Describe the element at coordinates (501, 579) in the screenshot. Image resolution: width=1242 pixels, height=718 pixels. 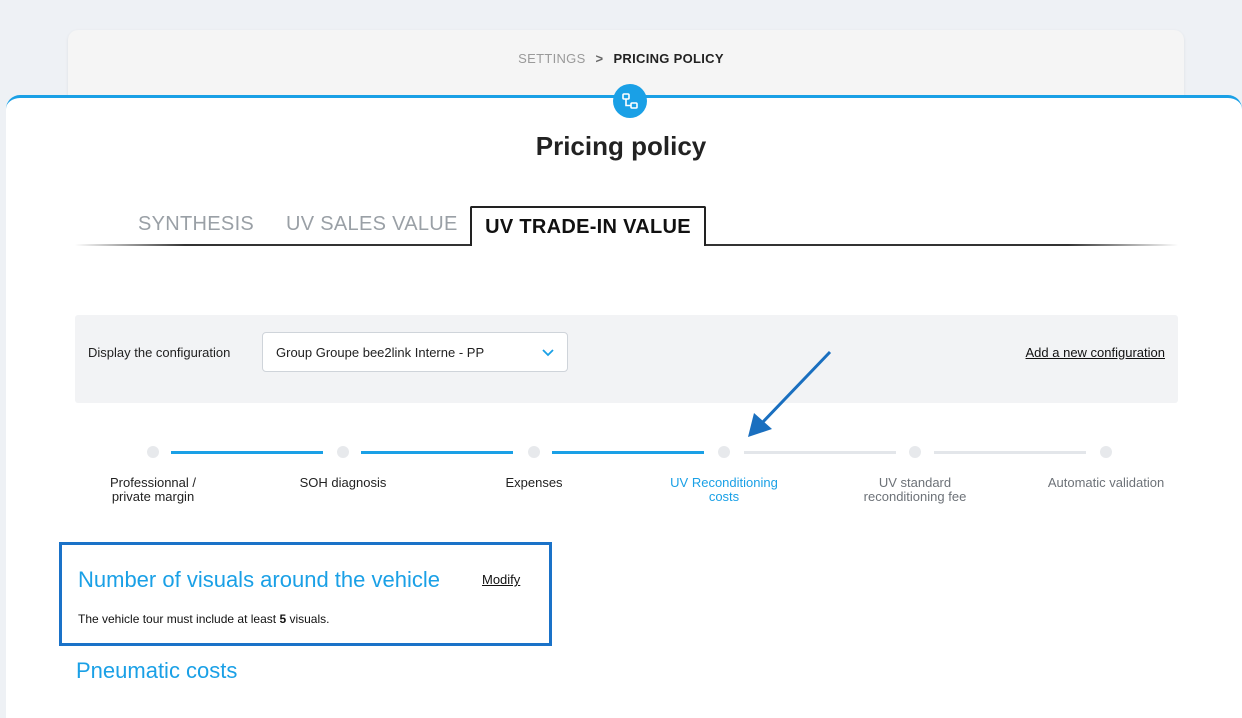
I see `modify-link: Modify` at that location.